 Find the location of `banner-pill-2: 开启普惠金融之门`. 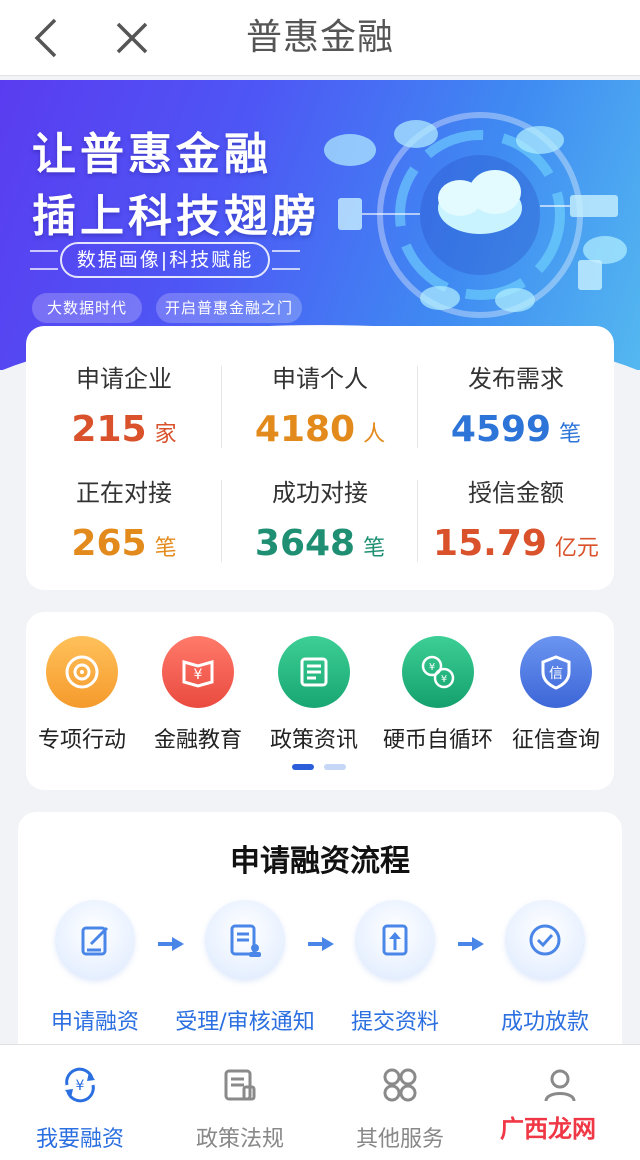

banner-pill-2: 开启普惠金融之门 is located at coordinates (229, 308).